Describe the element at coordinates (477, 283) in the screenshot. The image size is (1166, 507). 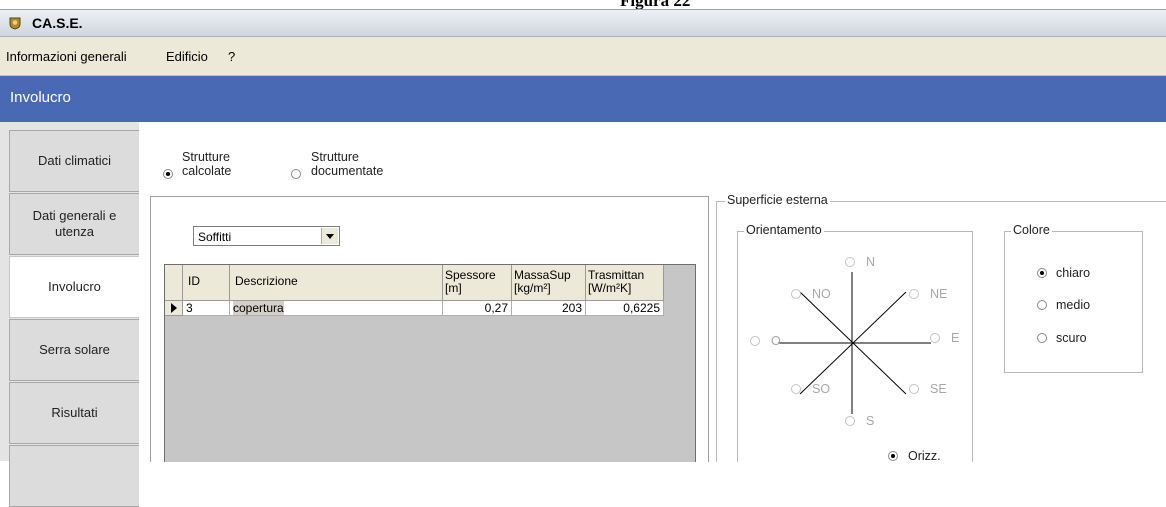
I see `column-header-spessore: Spessore [m]` at that location.